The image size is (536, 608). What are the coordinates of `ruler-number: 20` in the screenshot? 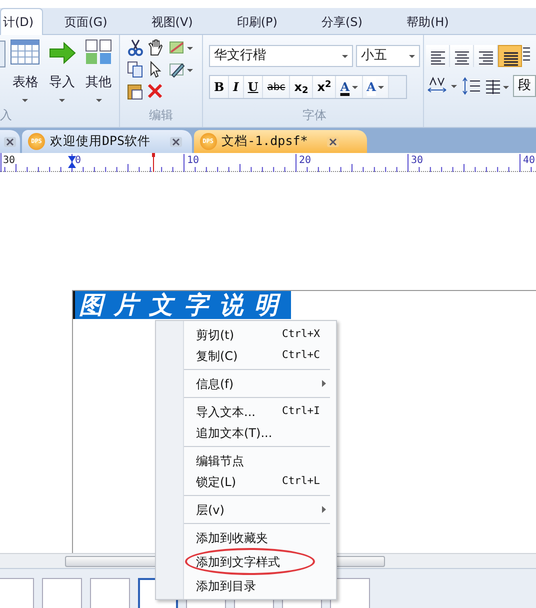 It's located at (305, 160).